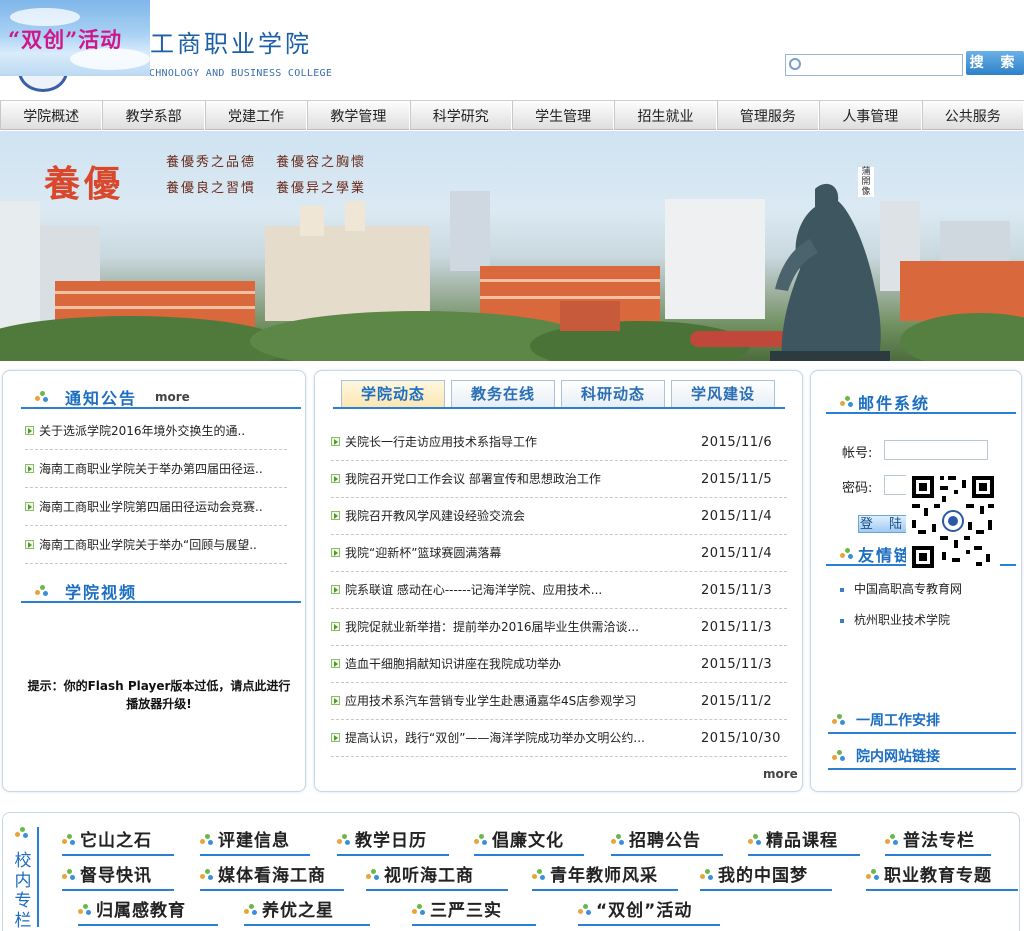  What do you see at coordinates (936, 450) in the screenshot?
I see `account-input` at bounding box center [936, 450].